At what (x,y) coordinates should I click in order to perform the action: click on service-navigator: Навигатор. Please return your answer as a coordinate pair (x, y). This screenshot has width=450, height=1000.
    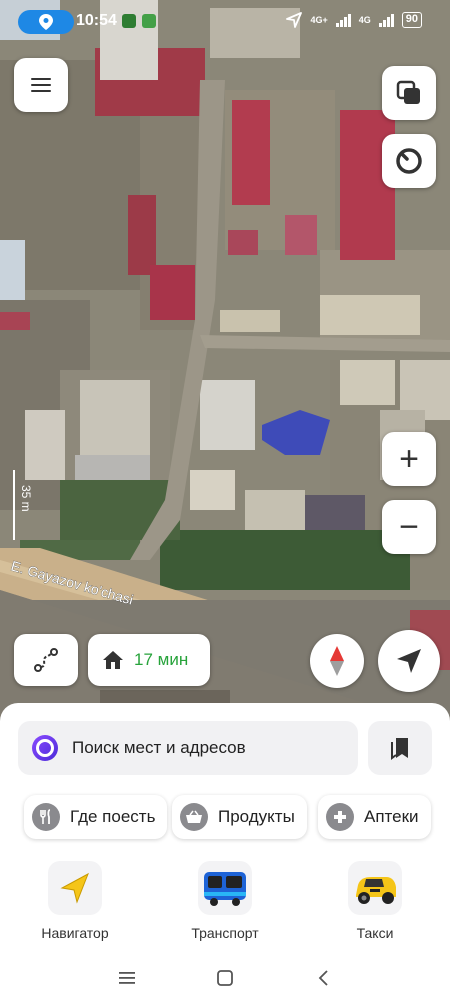
    Looking at the image, I should click on (75, 901).